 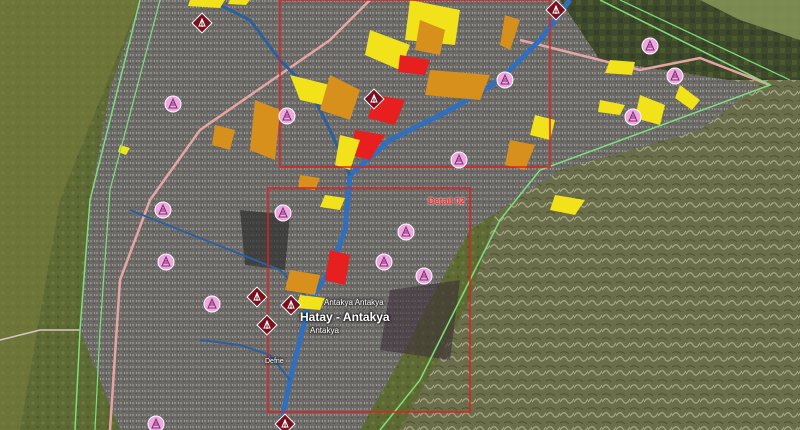 What do you see at coordinates (324, 330) in the screenshot?
I see `district-label-small: Antakya` at bounding box center [324, 330].